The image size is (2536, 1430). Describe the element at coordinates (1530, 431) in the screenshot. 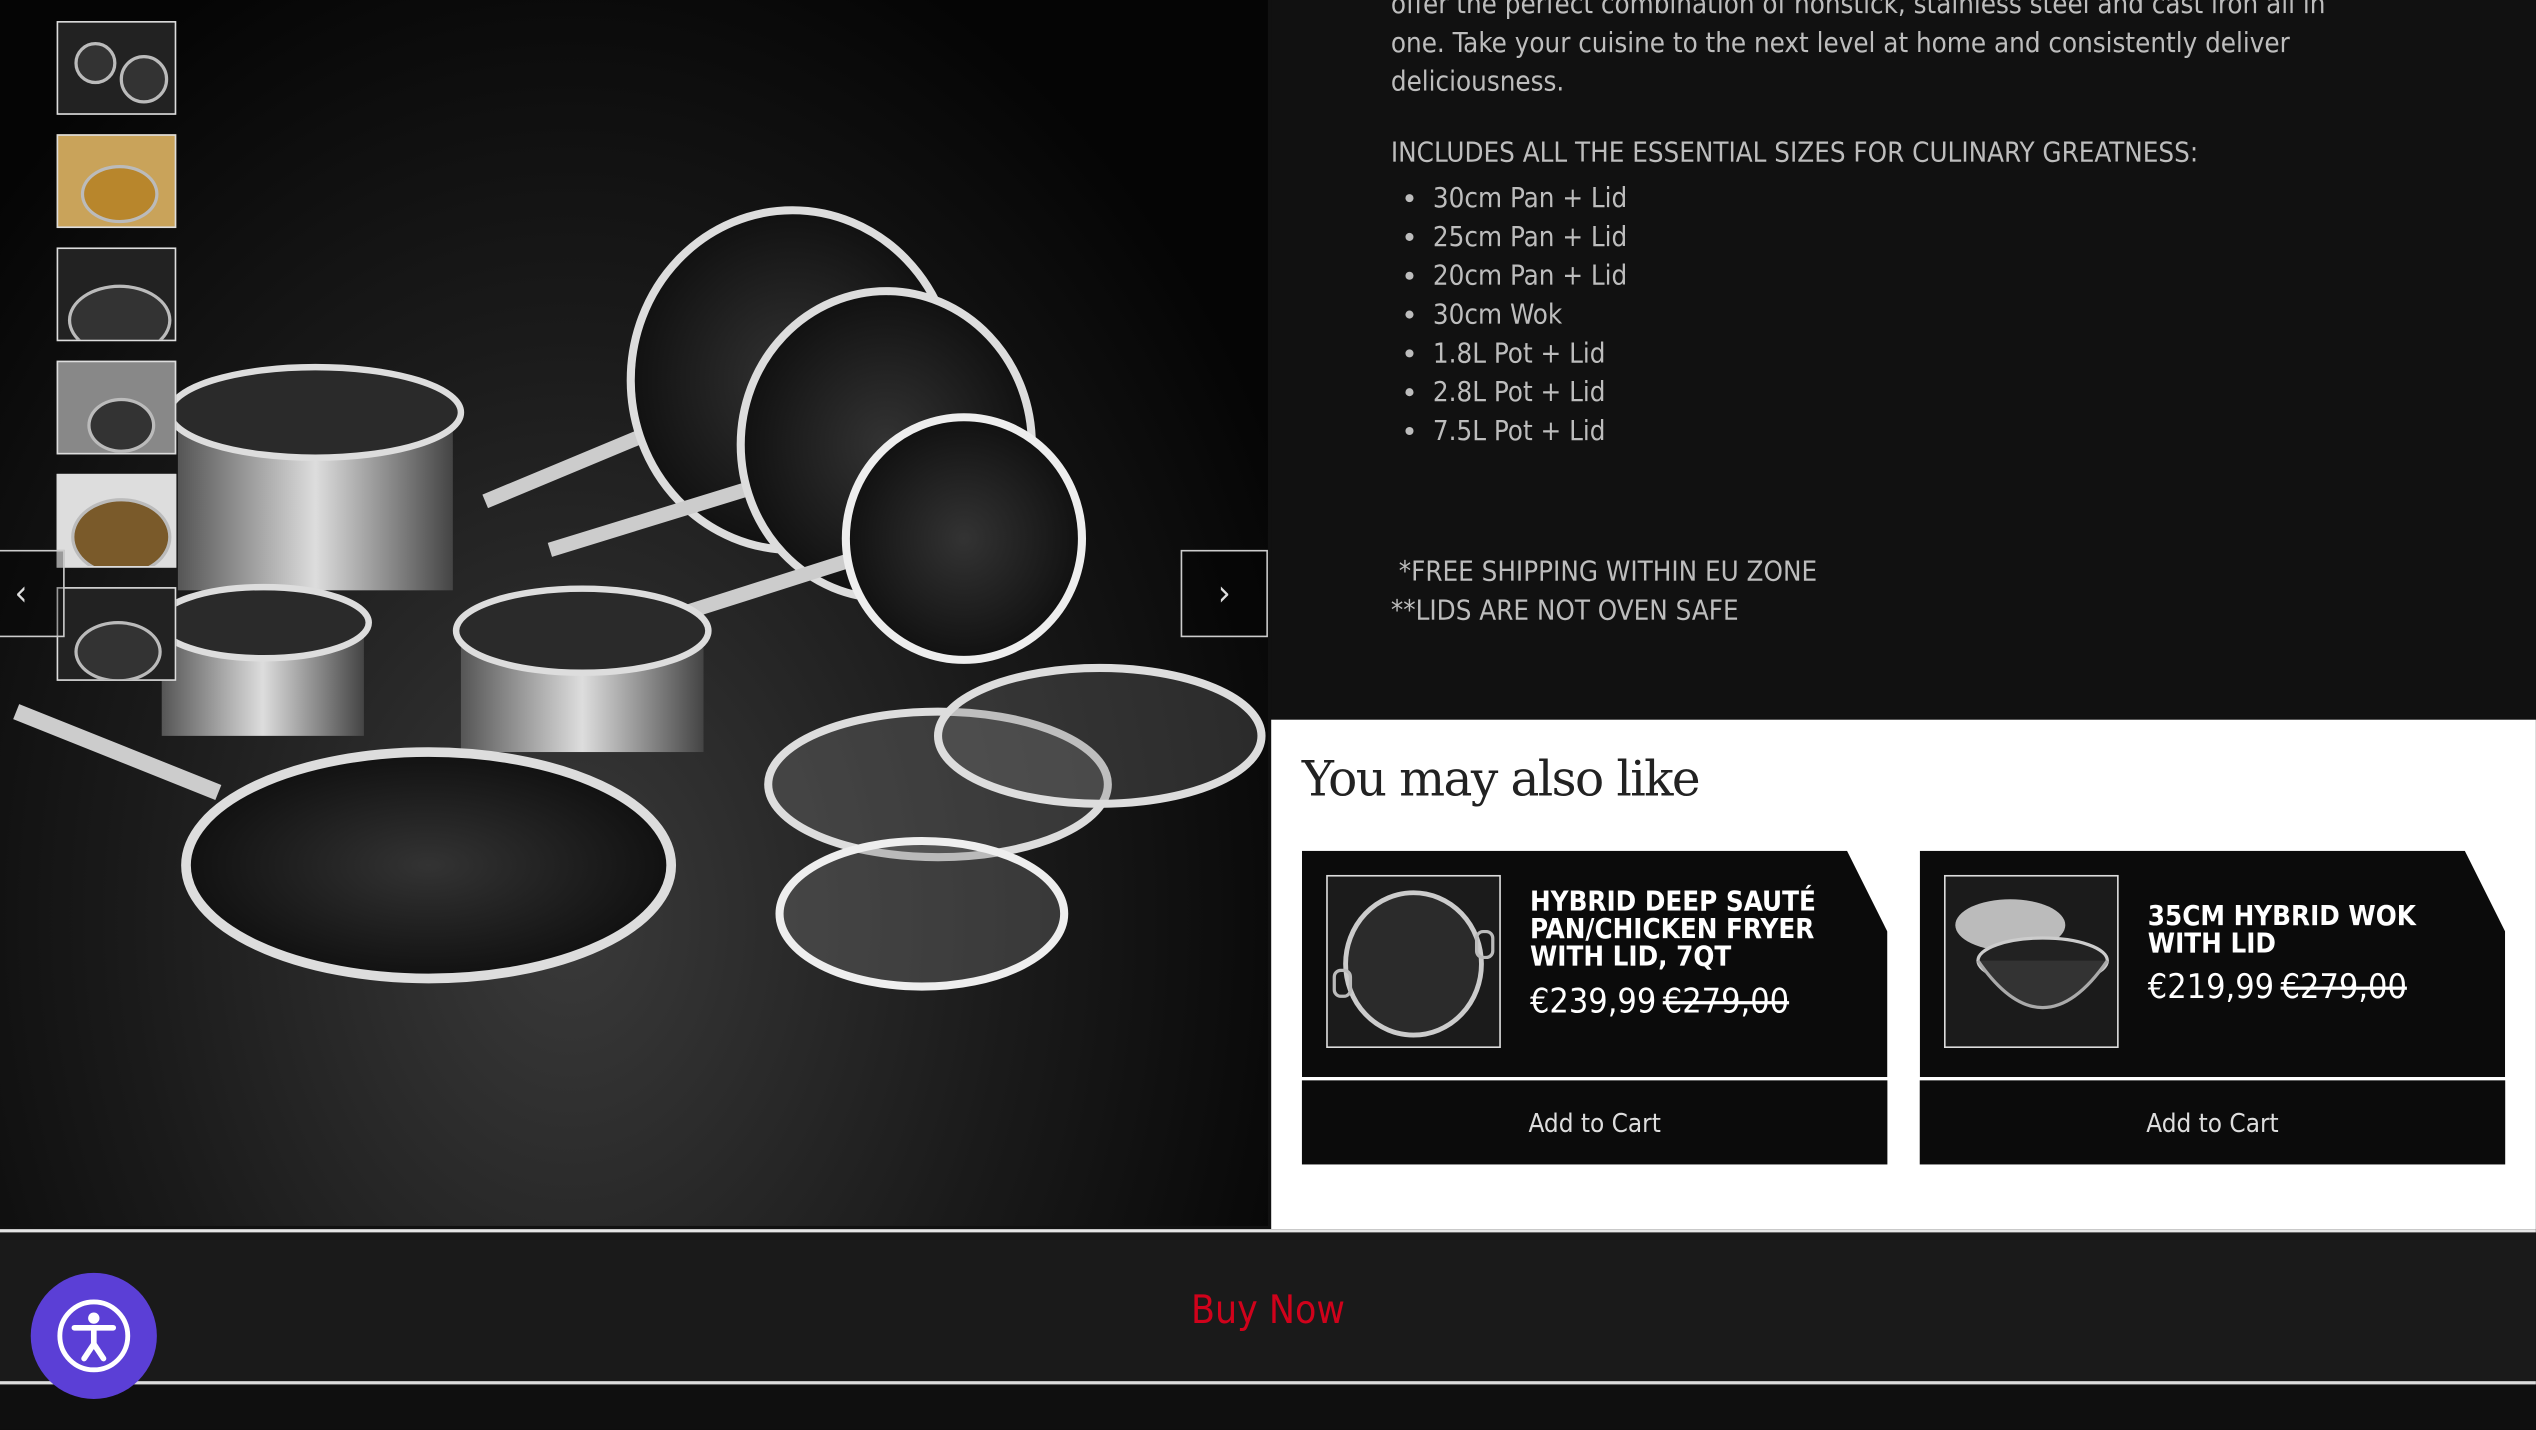

I see `size-item: 7.5L Pot + Lid` at that location.